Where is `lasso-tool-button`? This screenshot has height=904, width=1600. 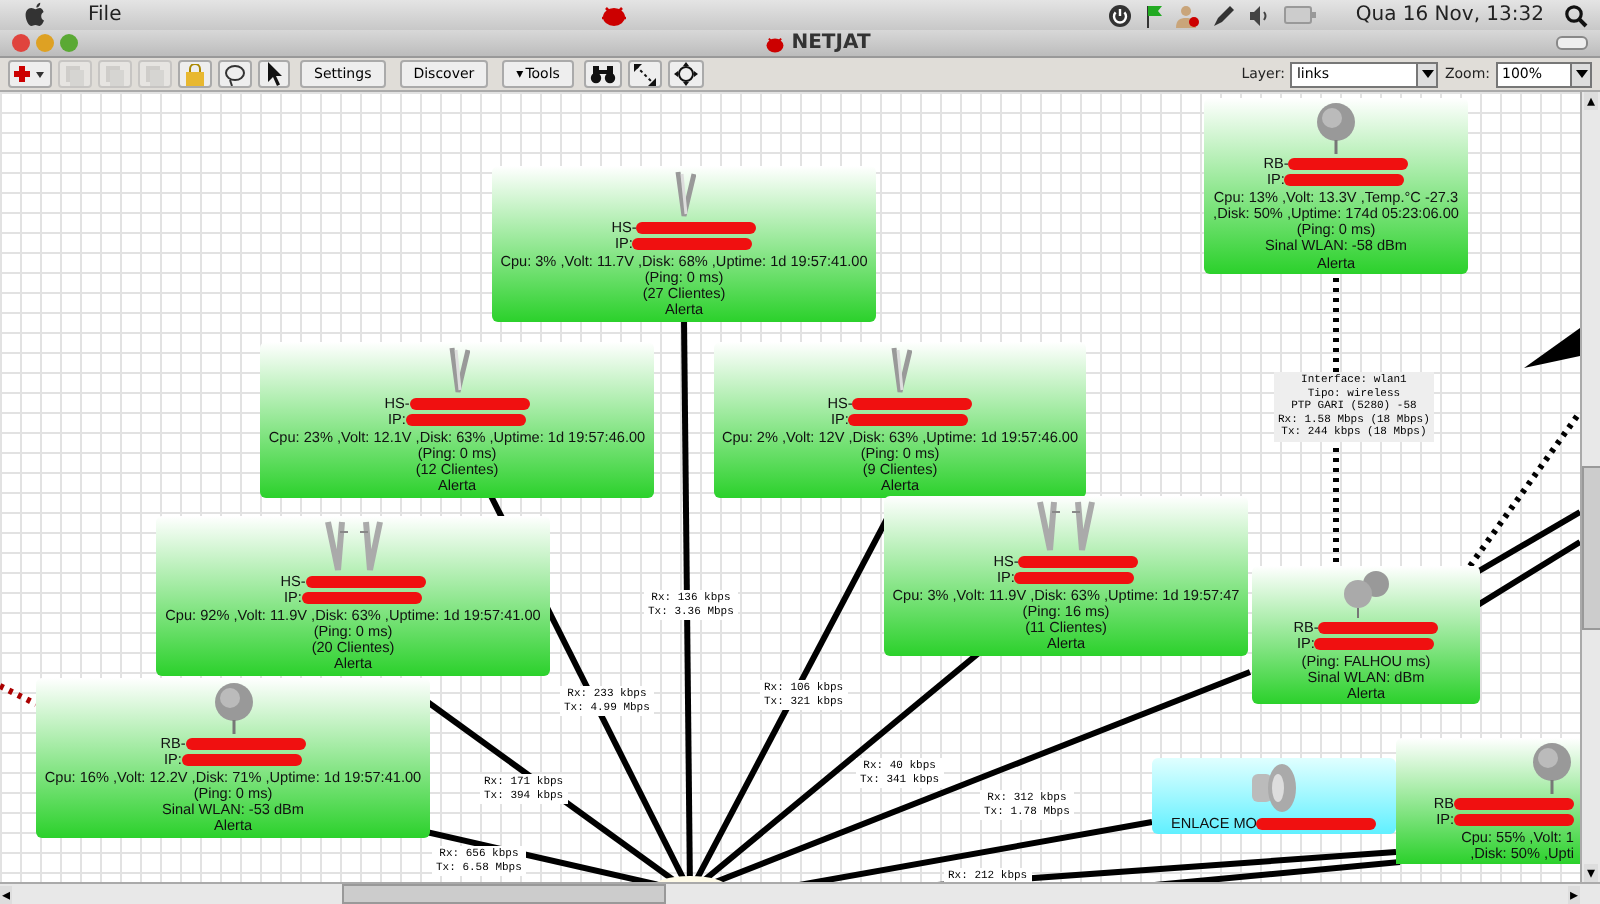 lasso-tool-button is located at coordinates (235, 74).